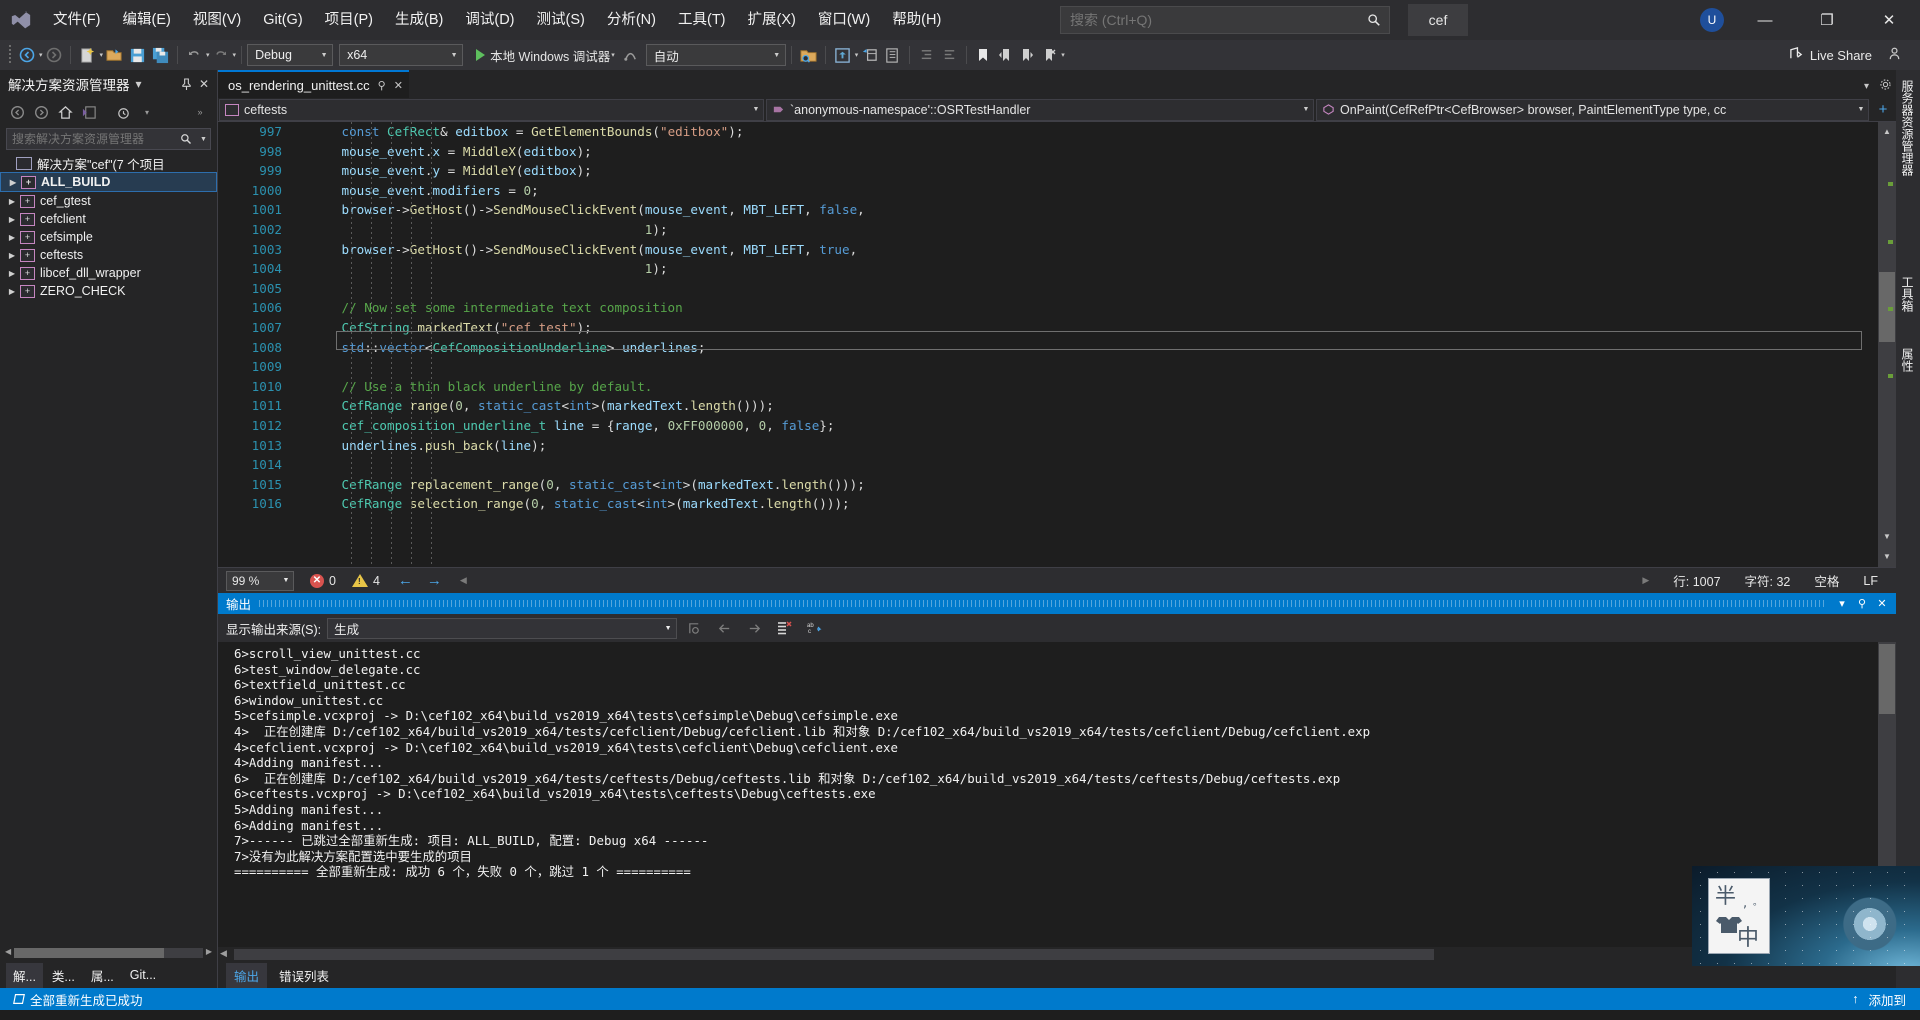 Image resolution: width=1920 pixels, height=1020 pixels. I want to click on object-browser-icon, so click(892, 55).